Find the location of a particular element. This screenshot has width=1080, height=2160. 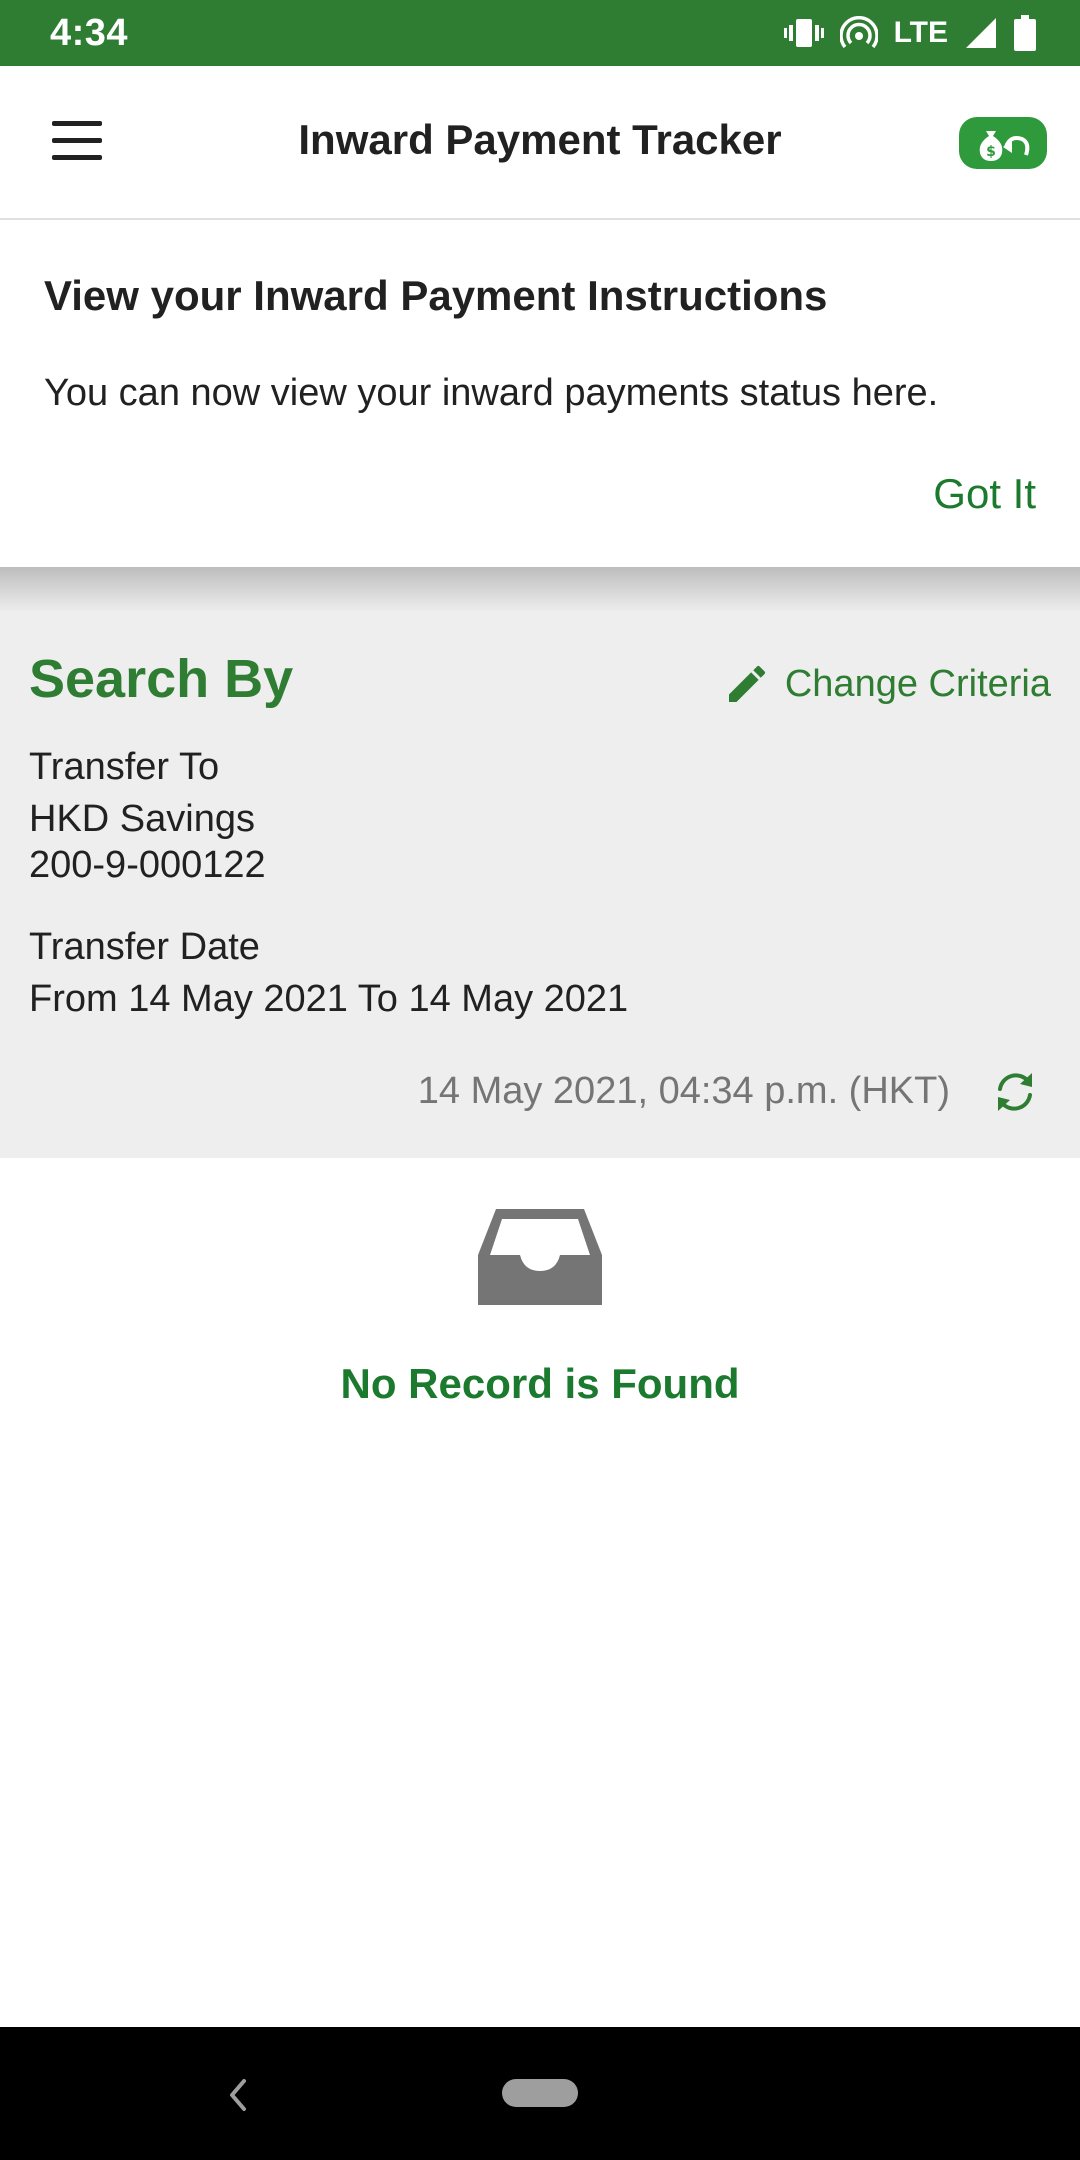

refresh-button is located at coordinates (1015, 1092).